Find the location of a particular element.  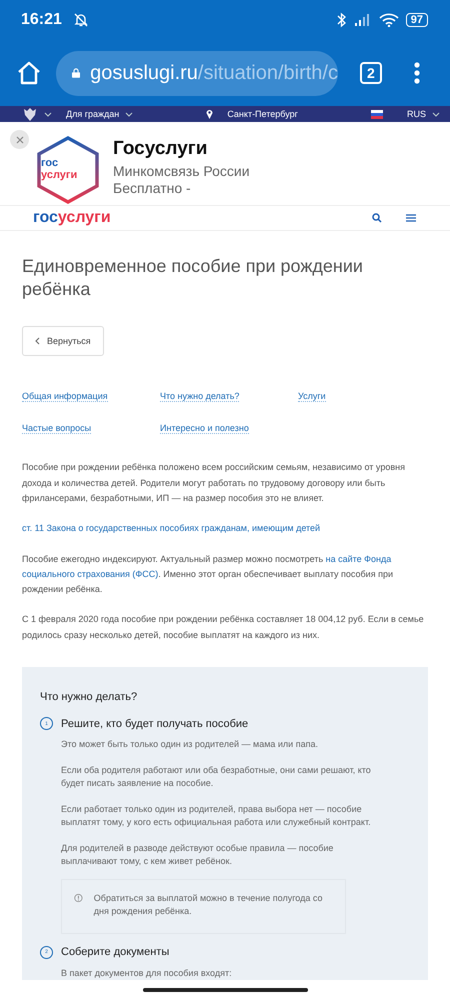

location-pin-icon is located at coordinates (210, 114).